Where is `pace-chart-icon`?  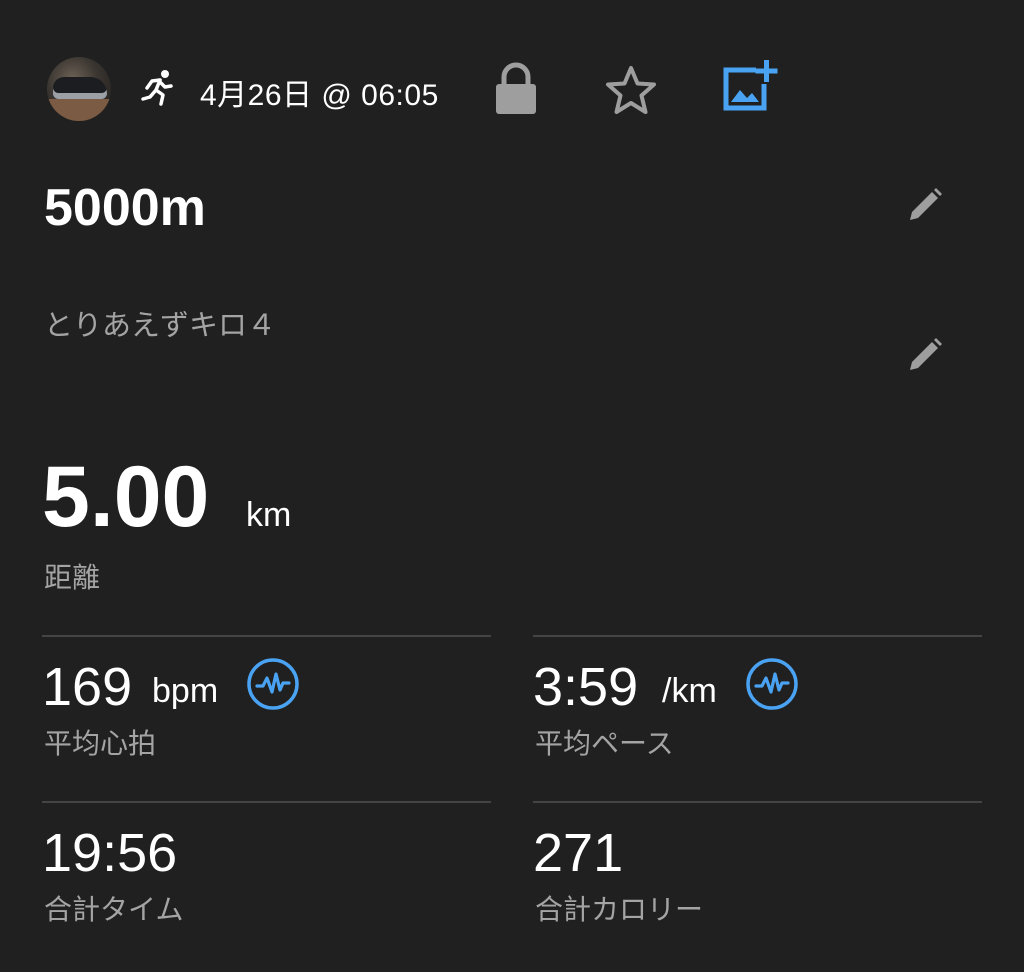 pace-chart-icon is located at coordinates (772, 684).